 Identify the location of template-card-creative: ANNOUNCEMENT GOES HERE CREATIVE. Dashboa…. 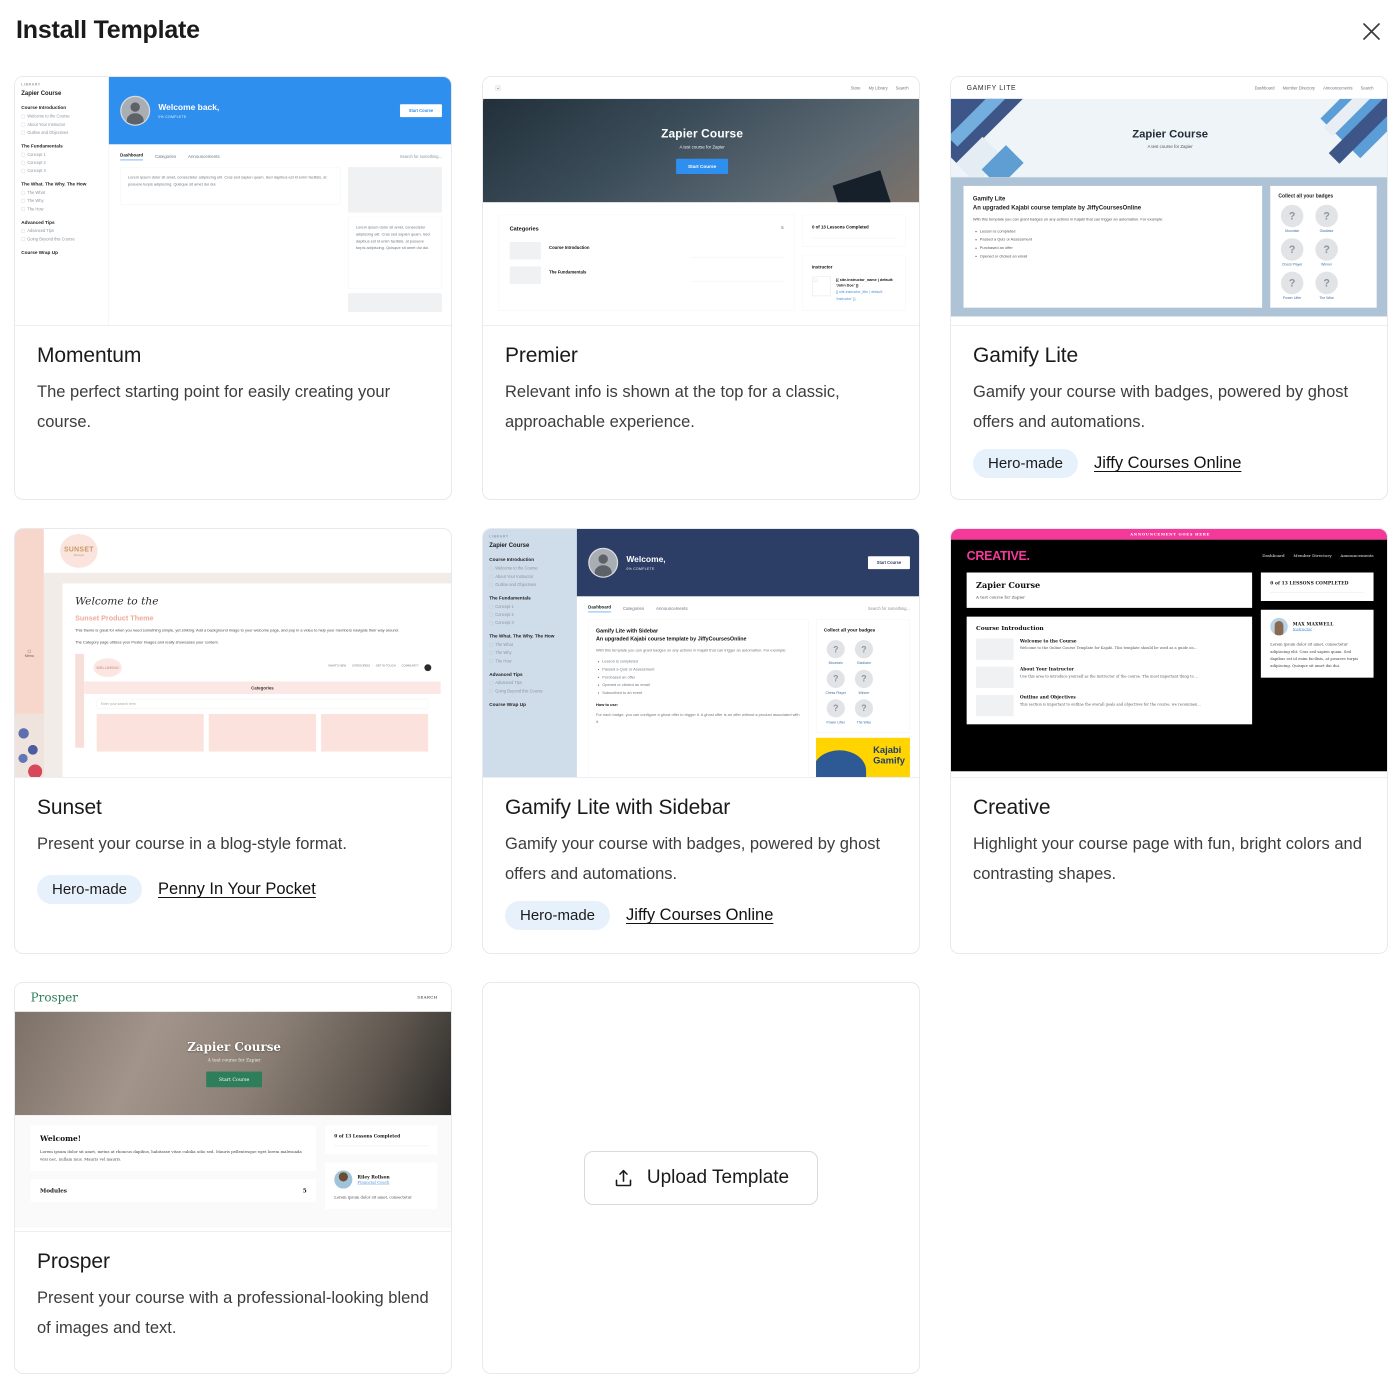
(1169, 741).